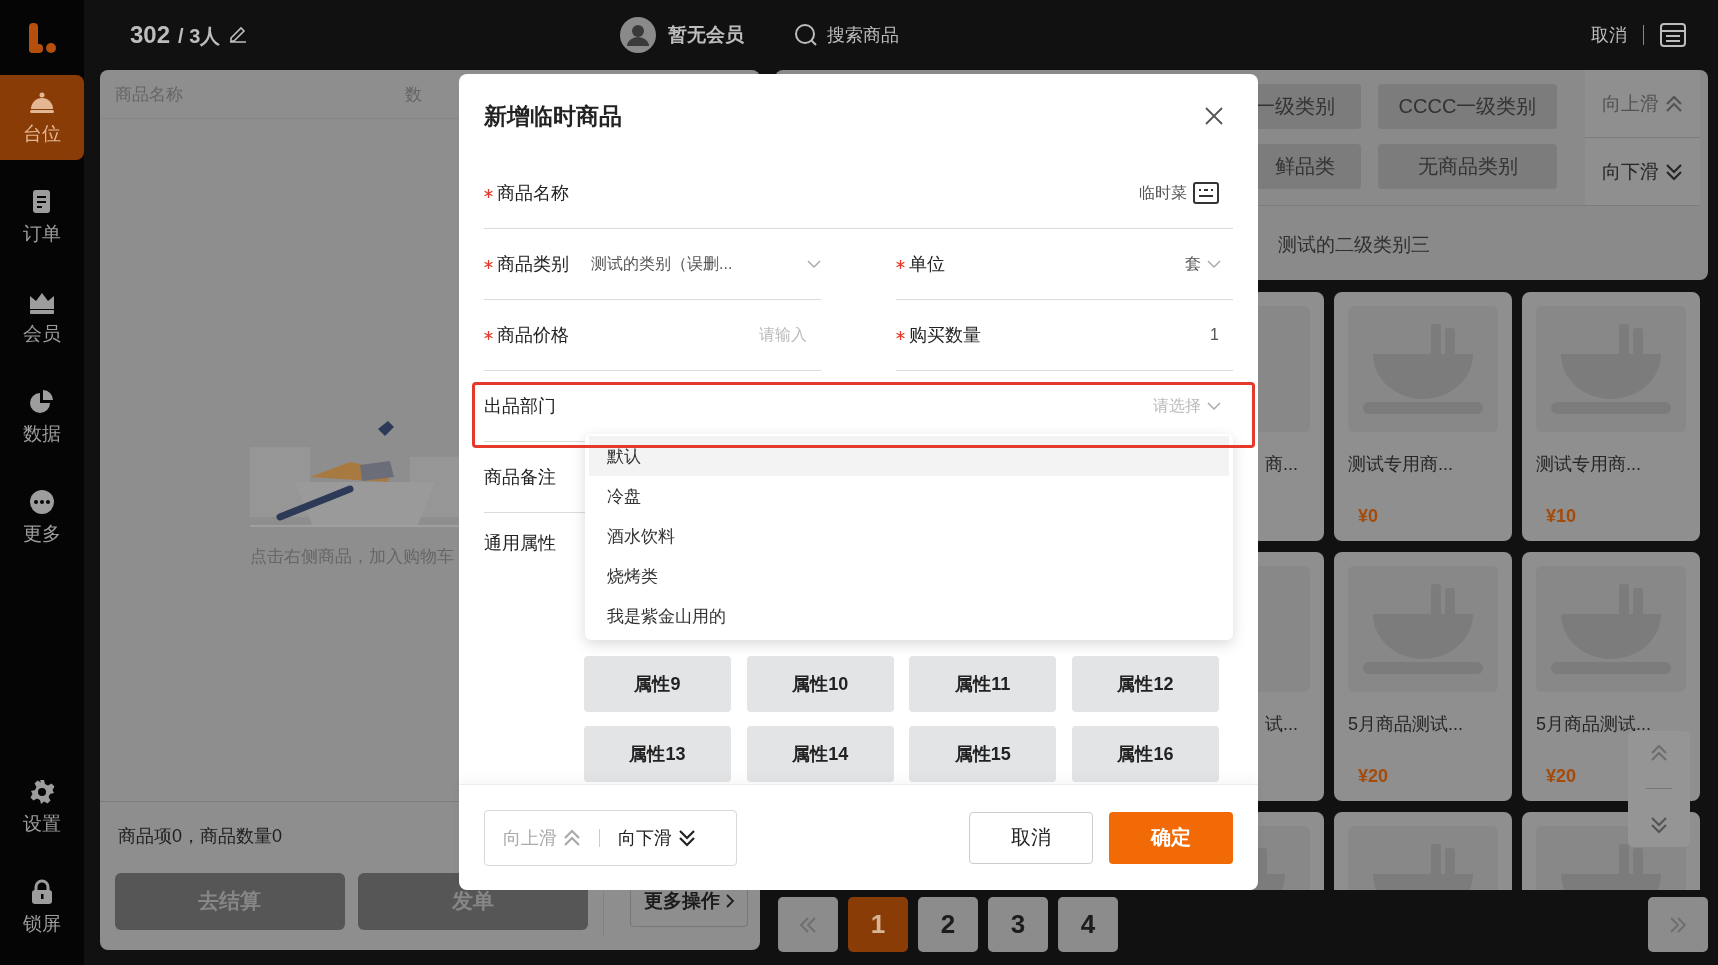 Image resolution: width=1718 pixels, height=965 pixels. What do you see at coordinates (42, 517) in the screenshot?
I see `sidebar-item: 更多` at bounding box center [42, 517].